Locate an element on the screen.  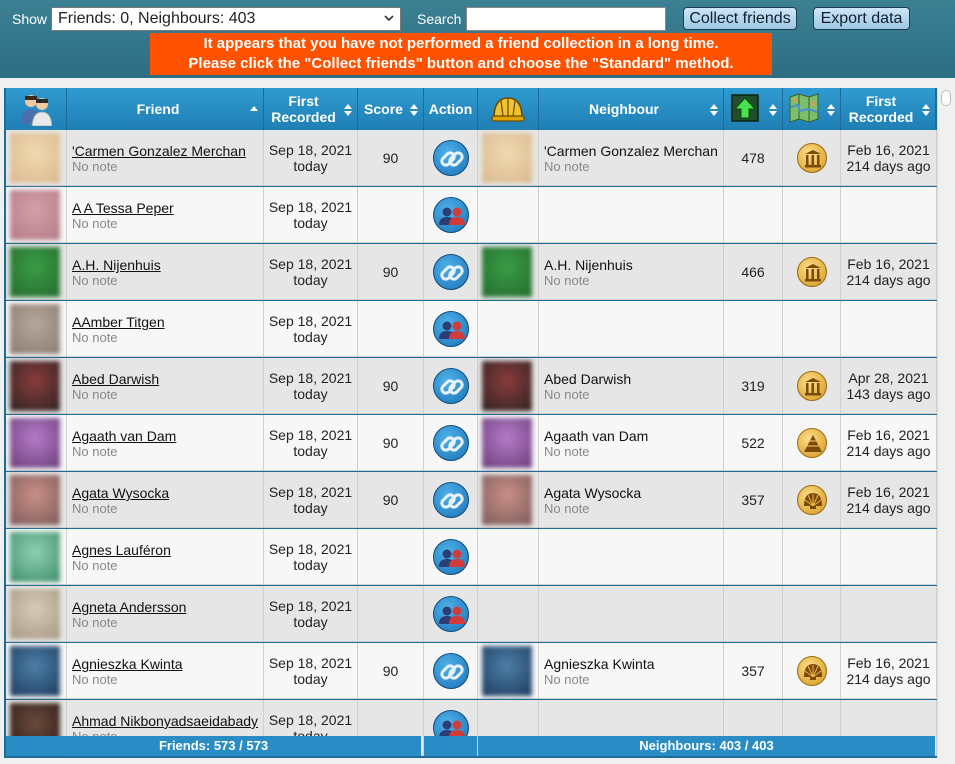
friend-name-link: AAmber Titgen is located at coordinates (118, 322).